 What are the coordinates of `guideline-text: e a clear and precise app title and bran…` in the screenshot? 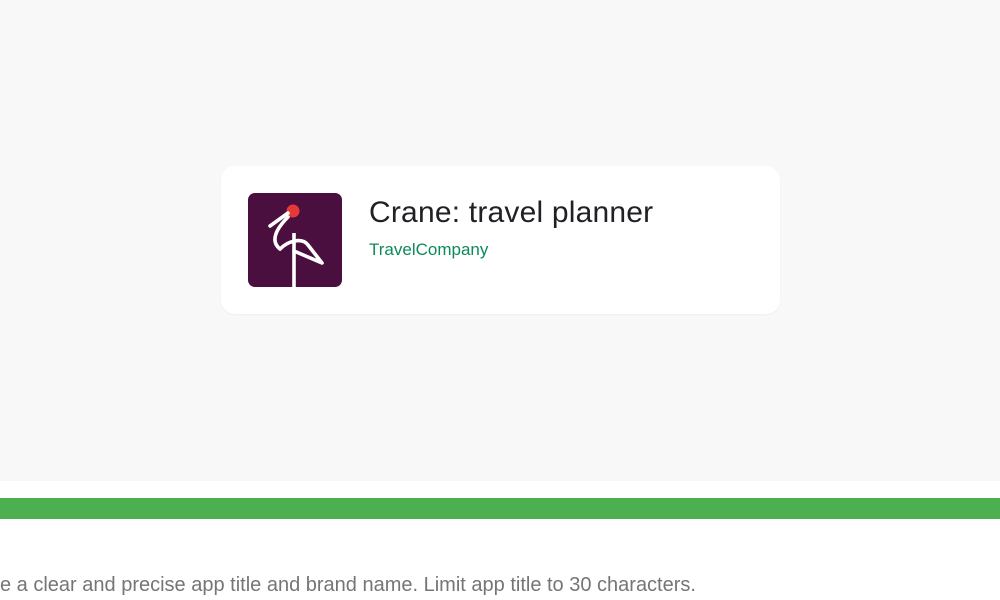 It's located at (348, 585).